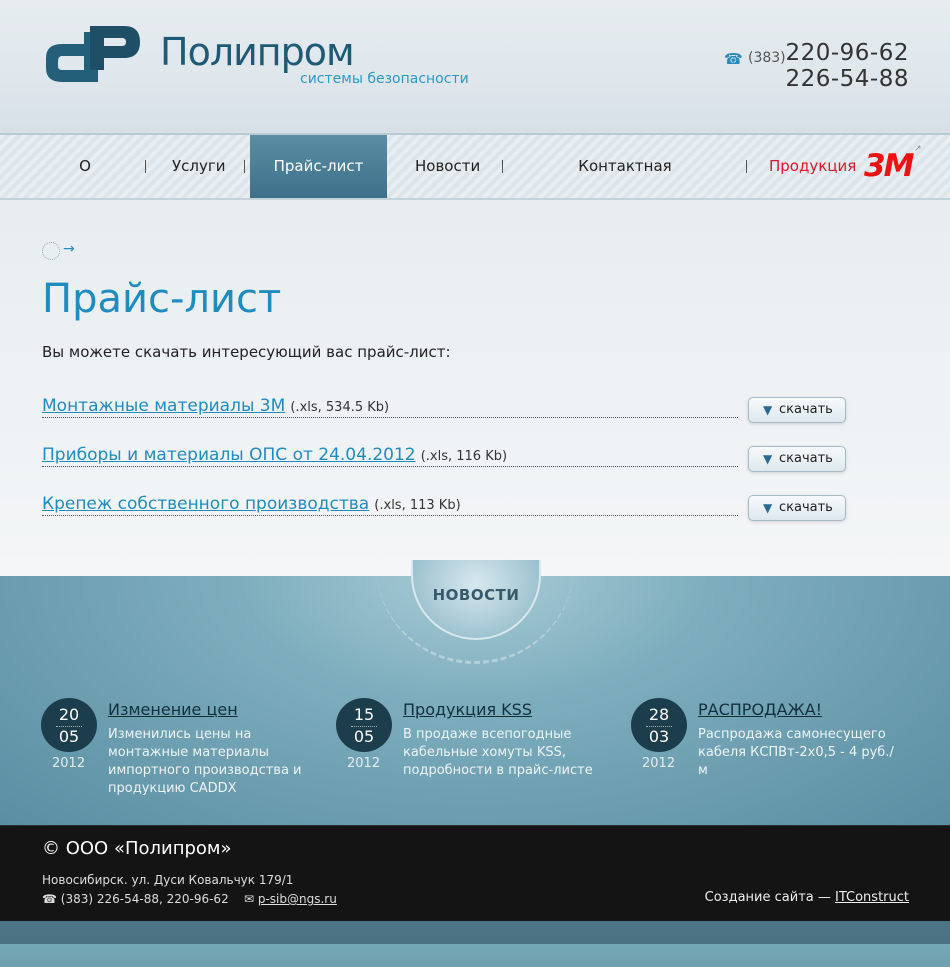 Image resolution: width=950 pixels, height=967 pixels. I want to click on credit-link: ITConstruct, so click(872, 897).